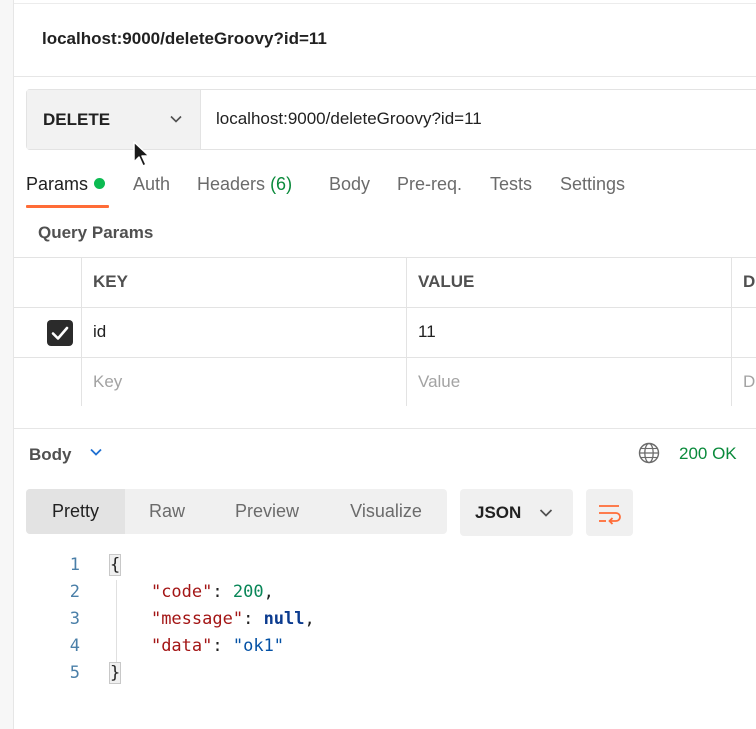 The height and width of the screenshot is (729, 756). What do you see at coordinates (244, 332) in the screenshot?
I see `param-key-cell: id` at bounding box center [244, 332].